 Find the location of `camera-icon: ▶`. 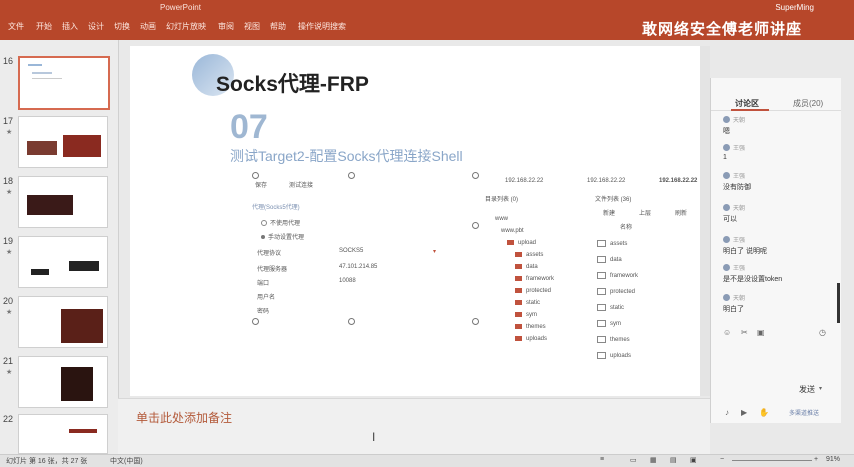

camera-icon: ▶ is located at coordinates (744, 412).